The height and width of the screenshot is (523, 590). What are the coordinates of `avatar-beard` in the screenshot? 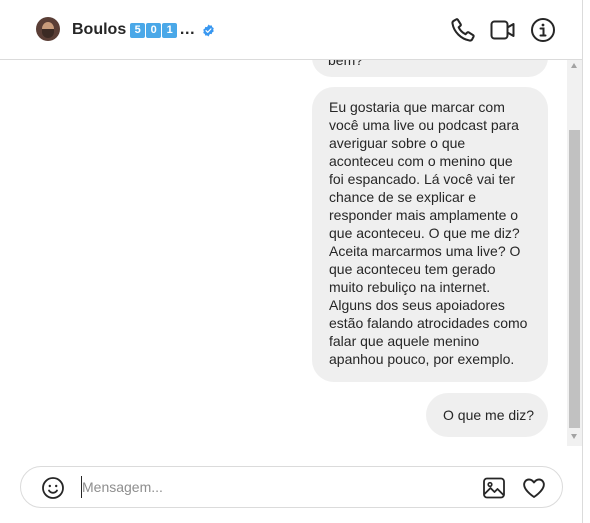 It's located at (48, 33).